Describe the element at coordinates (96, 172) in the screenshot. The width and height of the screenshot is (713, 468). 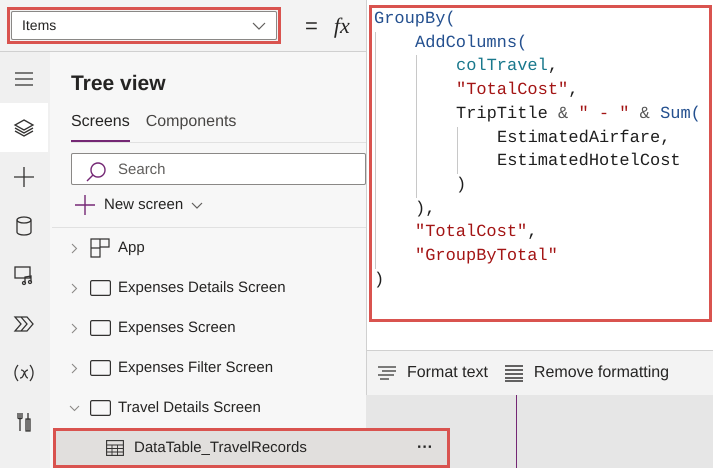
I see `search-icon` at that location.